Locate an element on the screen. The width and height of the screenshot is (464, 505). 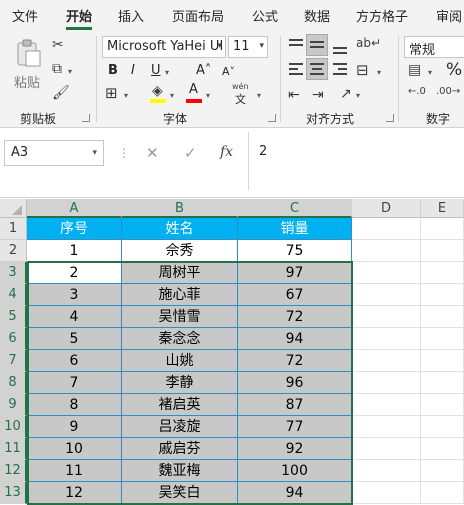
align-right-button is located at coordinates (340, 70).